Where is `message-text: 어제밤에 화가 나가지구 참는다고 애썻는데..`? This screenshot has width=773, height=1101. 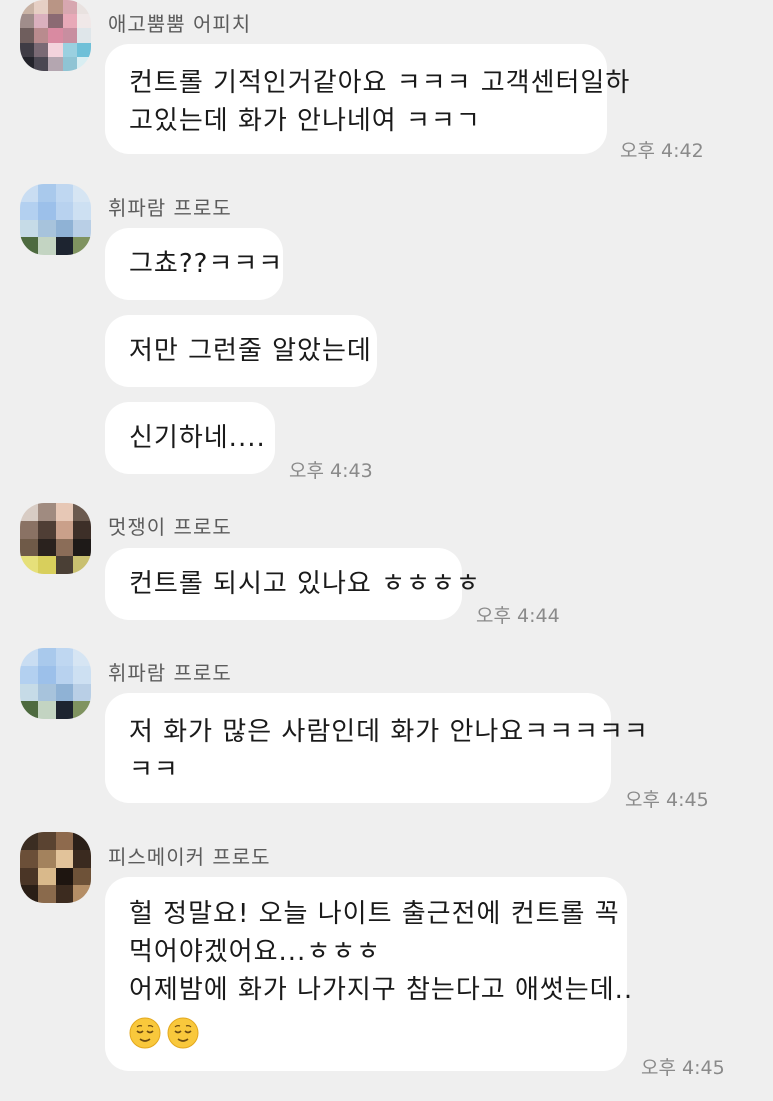
message-text: 어제밤에 화가 나가지구 참는다고 애썻는데.. is located at coordinates (381, 990).